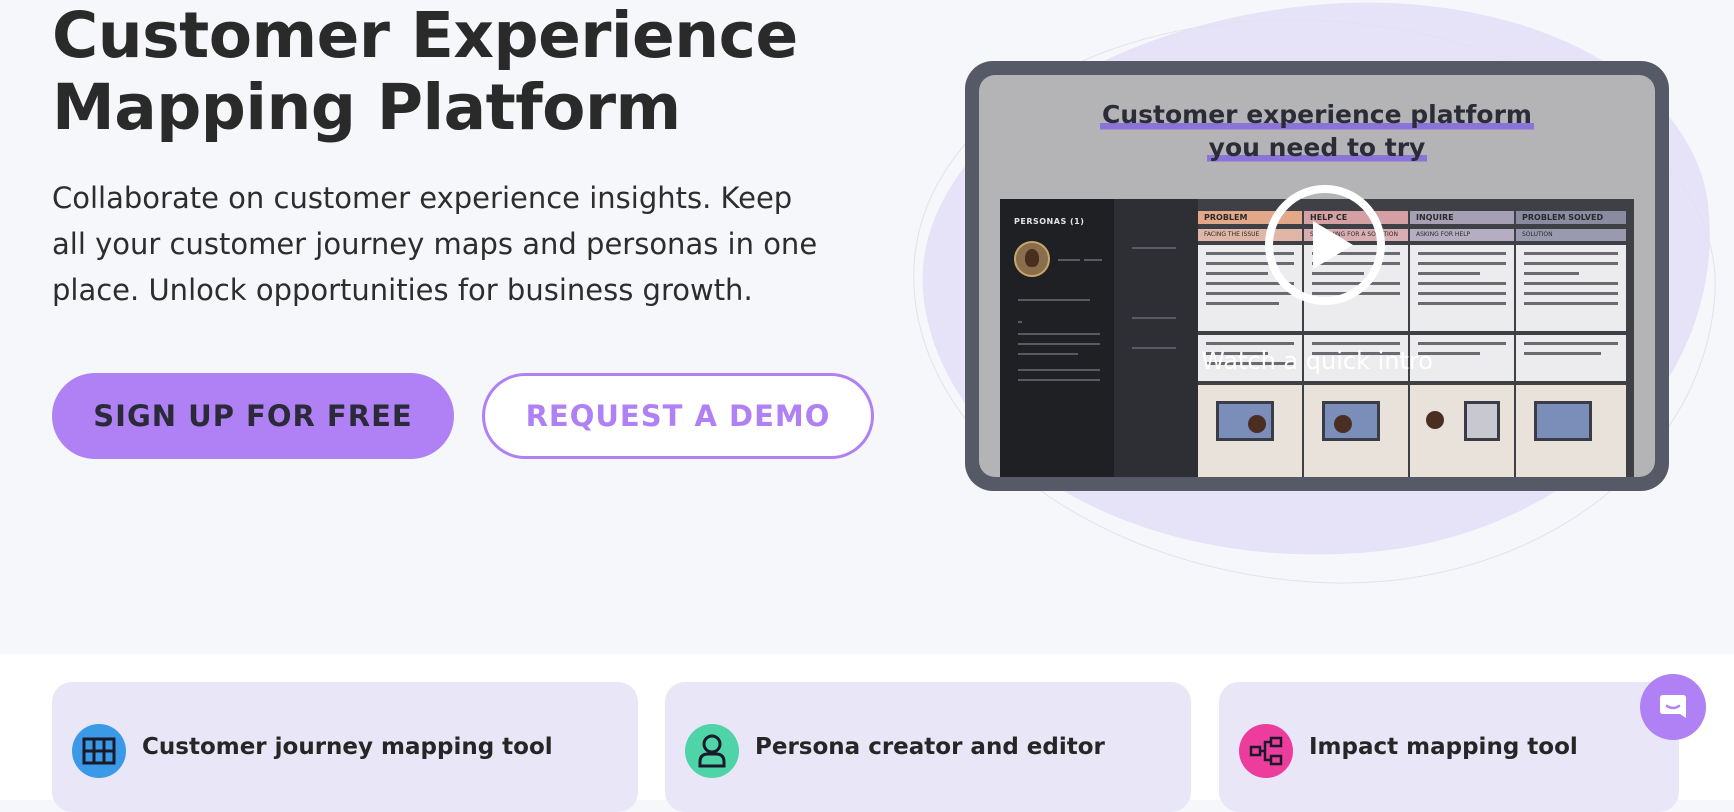 The width and height of the screenshot is (1734, 812). I want to click on preview-sidebar-bullet, so click(1020, 322).